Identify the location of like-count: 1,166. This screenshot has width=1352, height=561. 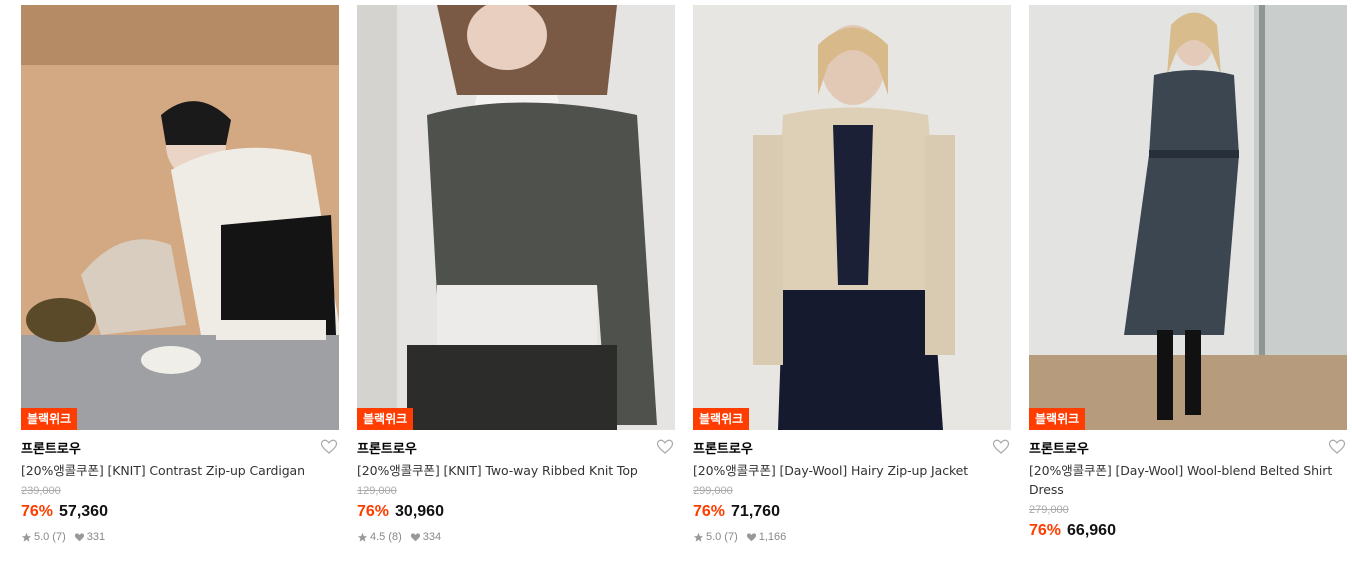
(772, 537).